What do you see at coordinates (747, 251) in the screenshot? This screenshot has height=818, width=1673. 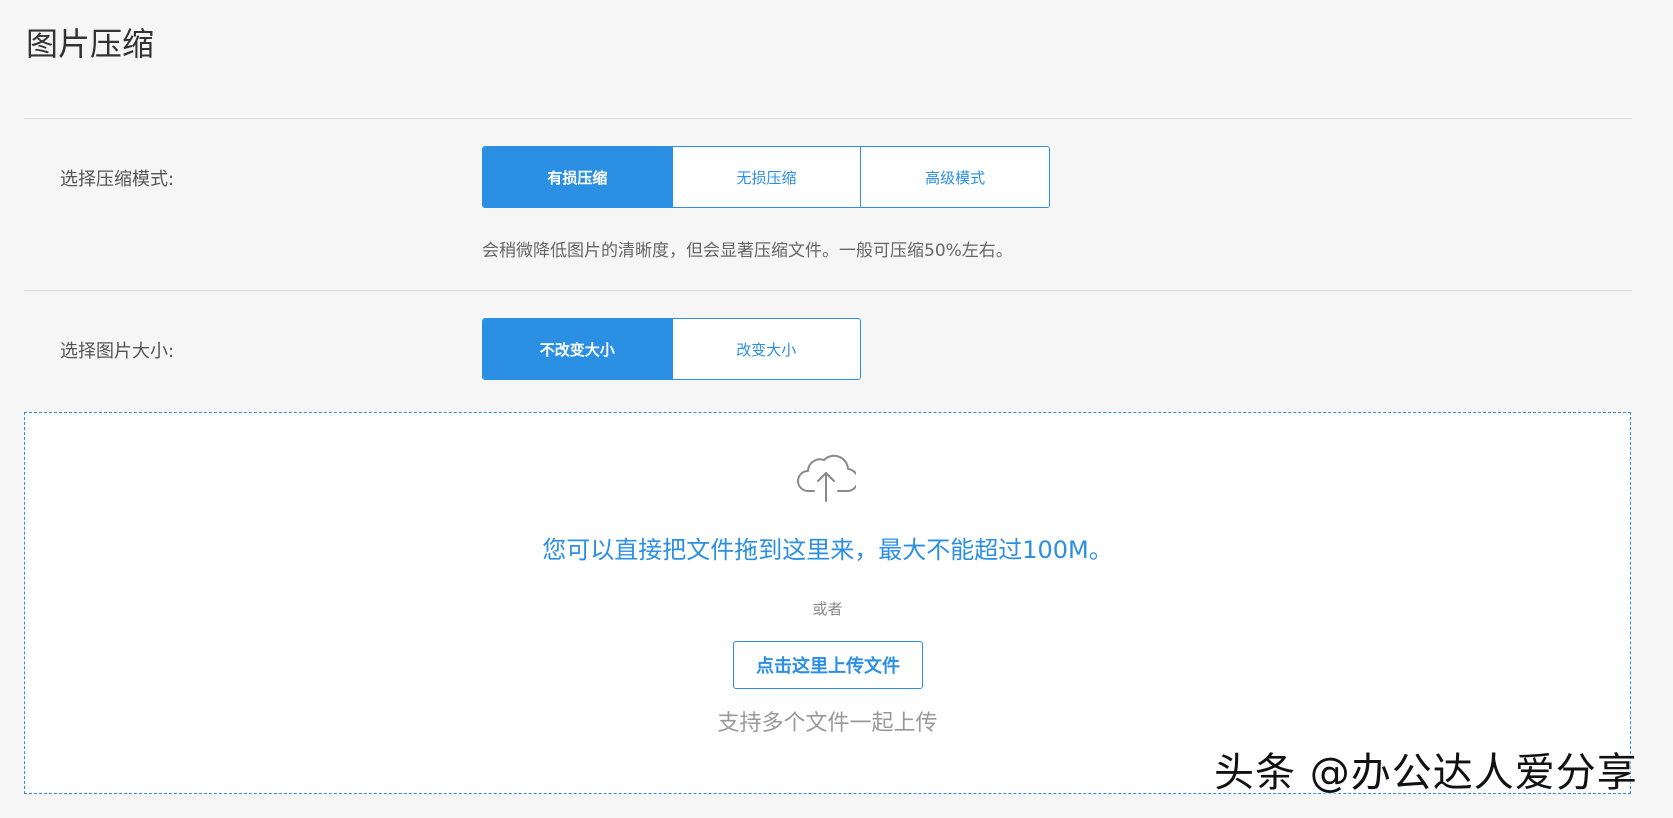 I see `compression-mode-description: 会稍微降低图片的清晰度，但会显著压缩文件。一般可压缩50%左右。` at bounding box center [747, 251].